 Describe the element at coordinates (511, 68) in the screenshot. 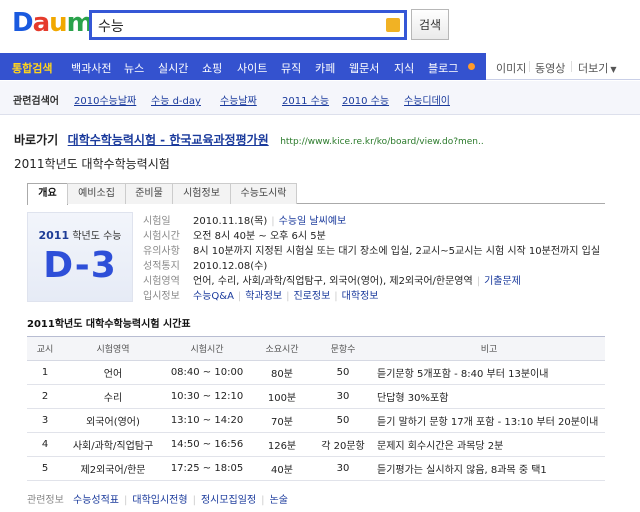

I see `nav-item-images: 이미지` at that location.